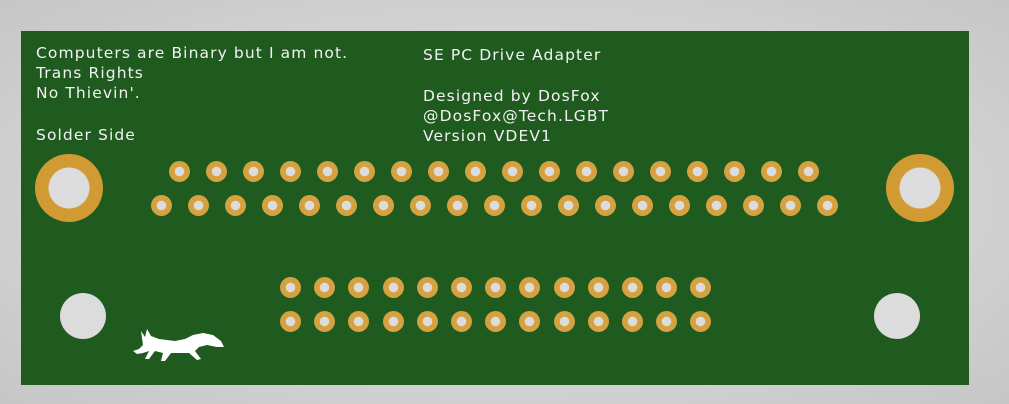 The image size is (1009, 404). I want to click on side-label: Solder Side, so click(86, 135).